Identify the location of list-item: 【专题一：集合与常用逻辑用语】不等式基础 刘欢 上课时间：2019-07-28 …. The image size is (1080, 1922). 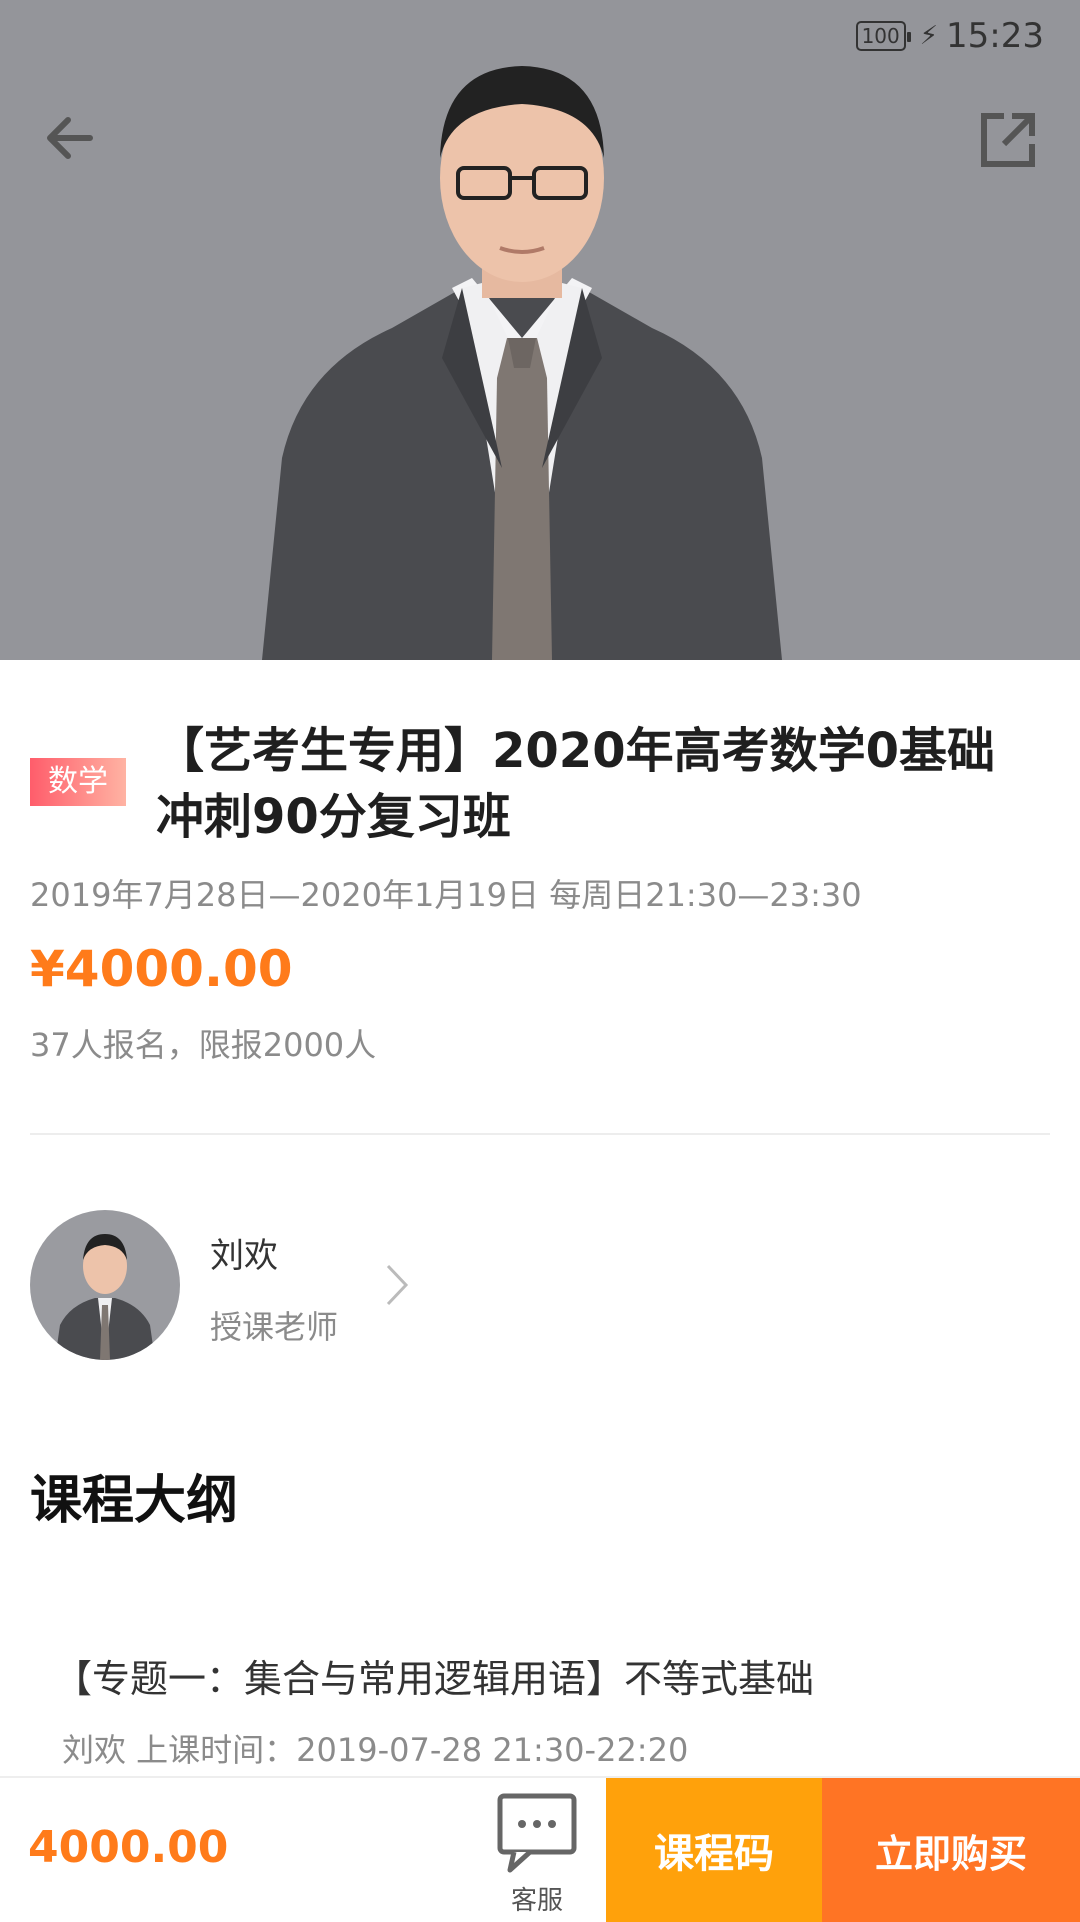
(538, 1709).